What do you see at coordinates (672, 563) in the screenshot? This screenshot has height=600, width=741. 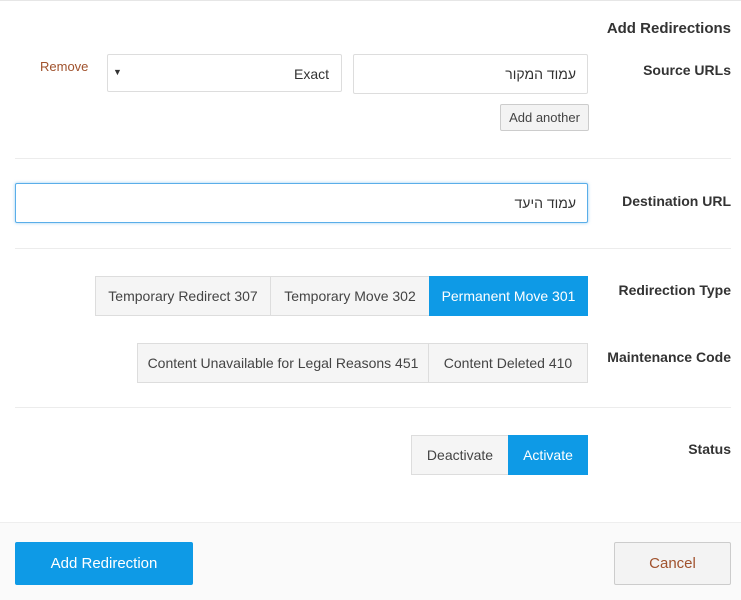 I see `cancel-button: Cancel` at bounding box center [672, 563].